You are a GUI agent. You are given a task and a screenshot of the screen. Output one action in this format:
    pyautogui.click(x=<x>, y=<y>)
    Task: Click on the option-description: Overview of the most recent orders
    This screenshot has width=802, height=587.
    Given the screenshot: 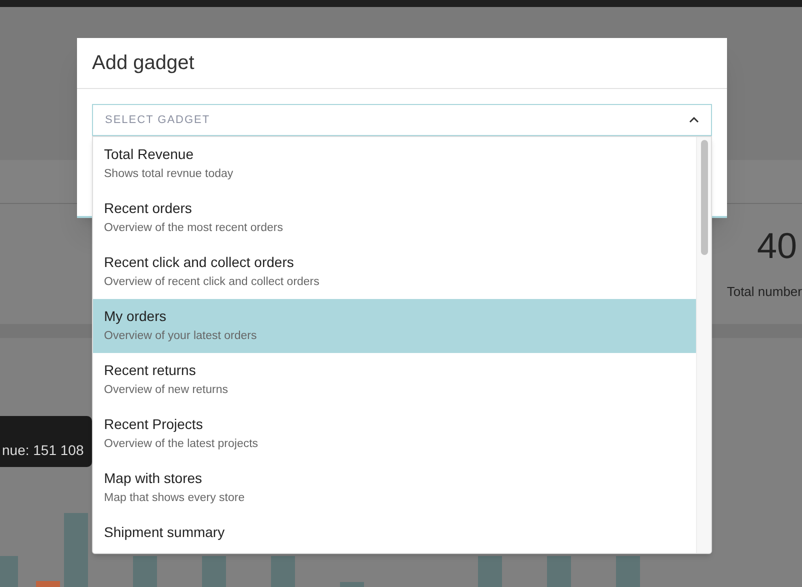 What is the action you would take?
    pyautogui.click(x=193, y=228)
    